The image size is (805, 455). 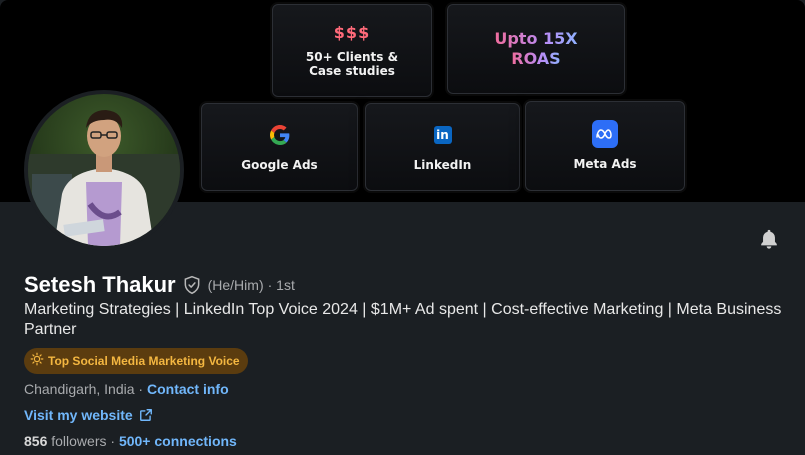 I want to click on roas-line1: Upto 15X, so click(x=536, y=38).